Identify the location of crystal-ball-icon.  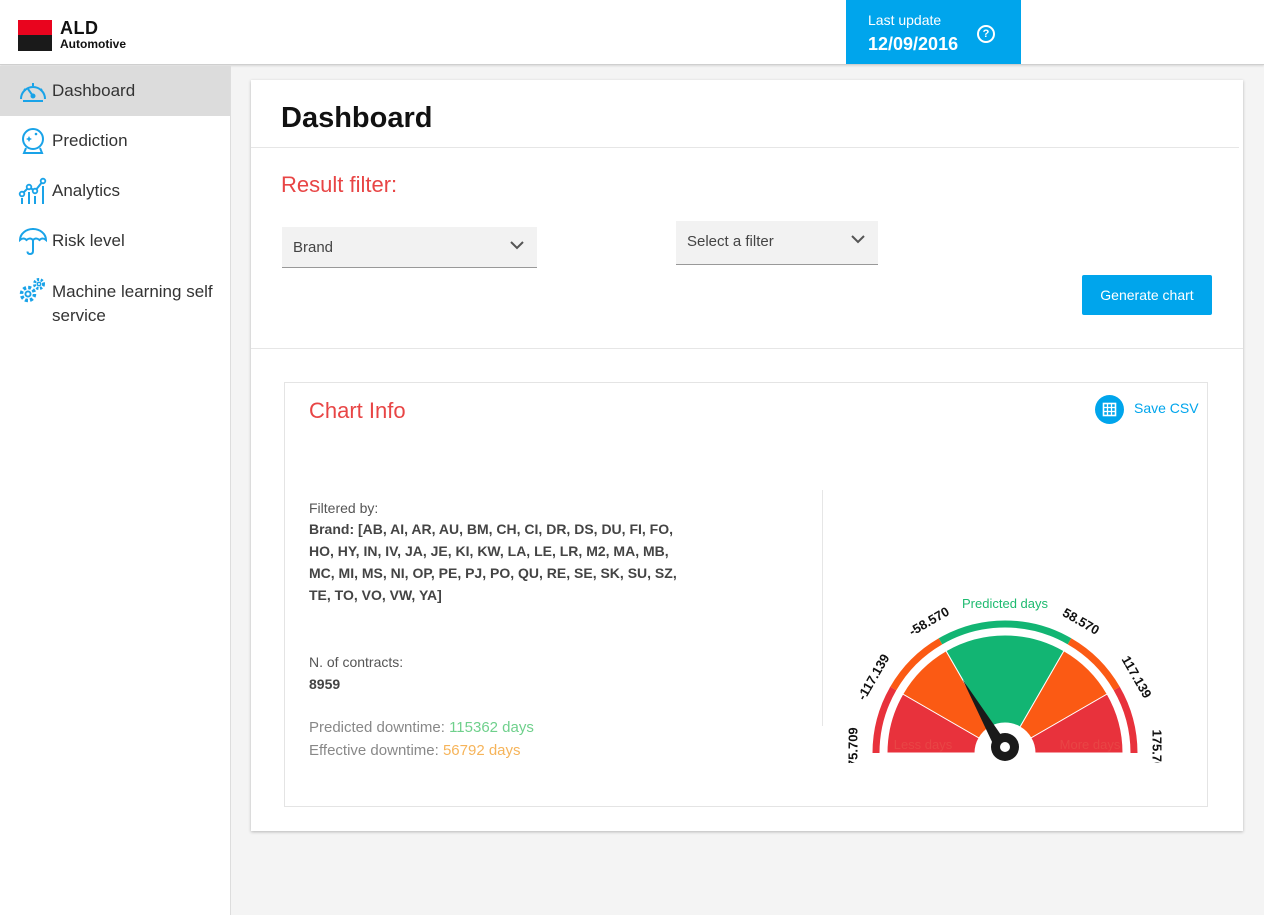
(33, 141).